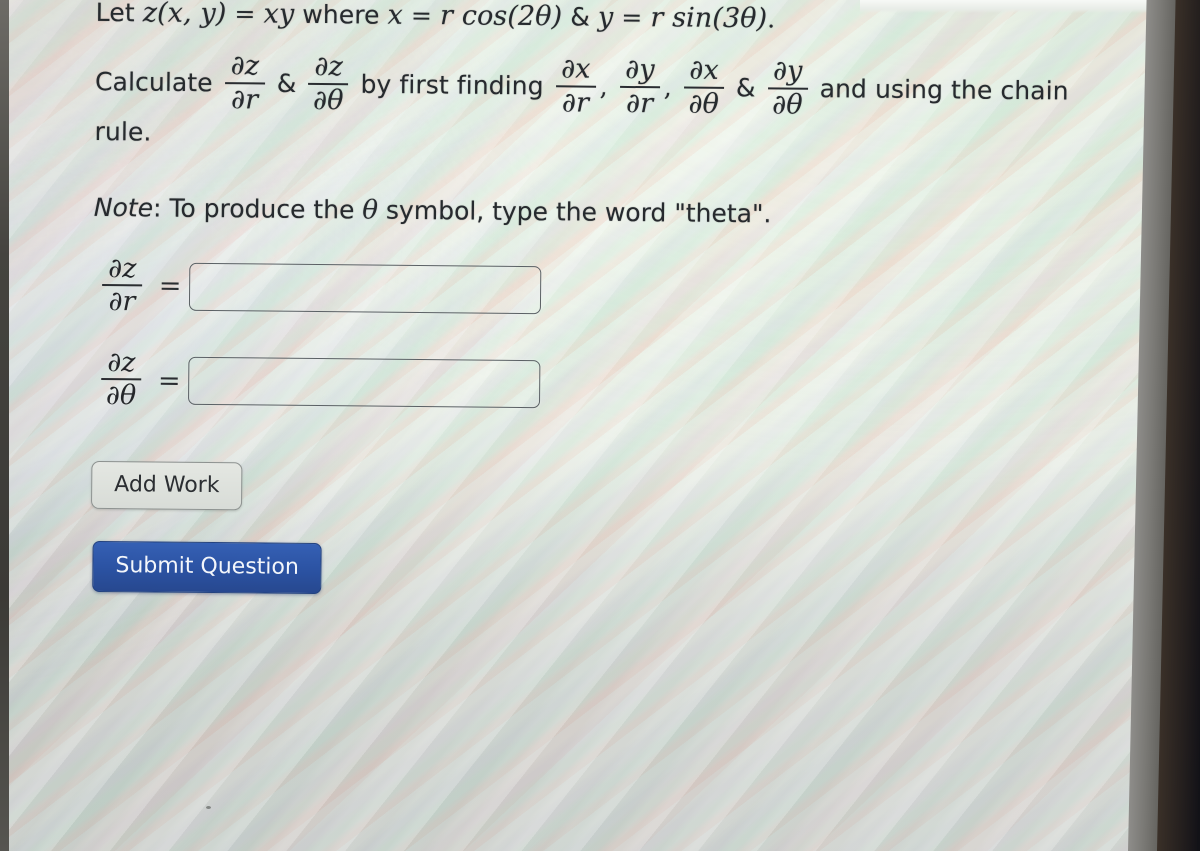 Image resolution: width=1200 pixels, height=851 pixels. I want to click on equals-2: =, so click(421, 15).